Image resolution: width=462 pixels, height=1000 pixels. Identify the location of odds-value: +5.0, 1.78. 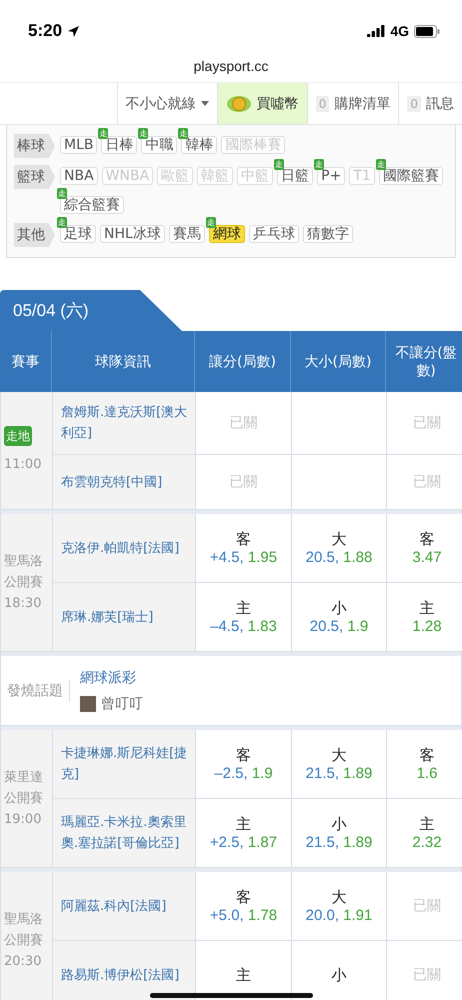
(244, 915).